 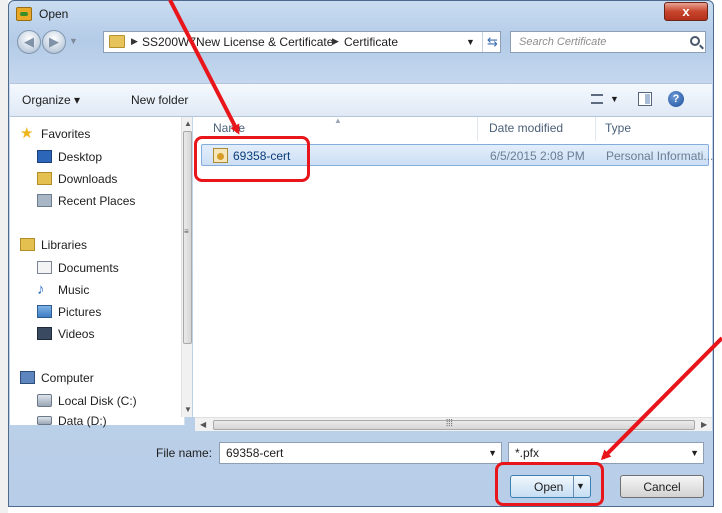 I want to click on videos-icon, so click(x=44, y=333).